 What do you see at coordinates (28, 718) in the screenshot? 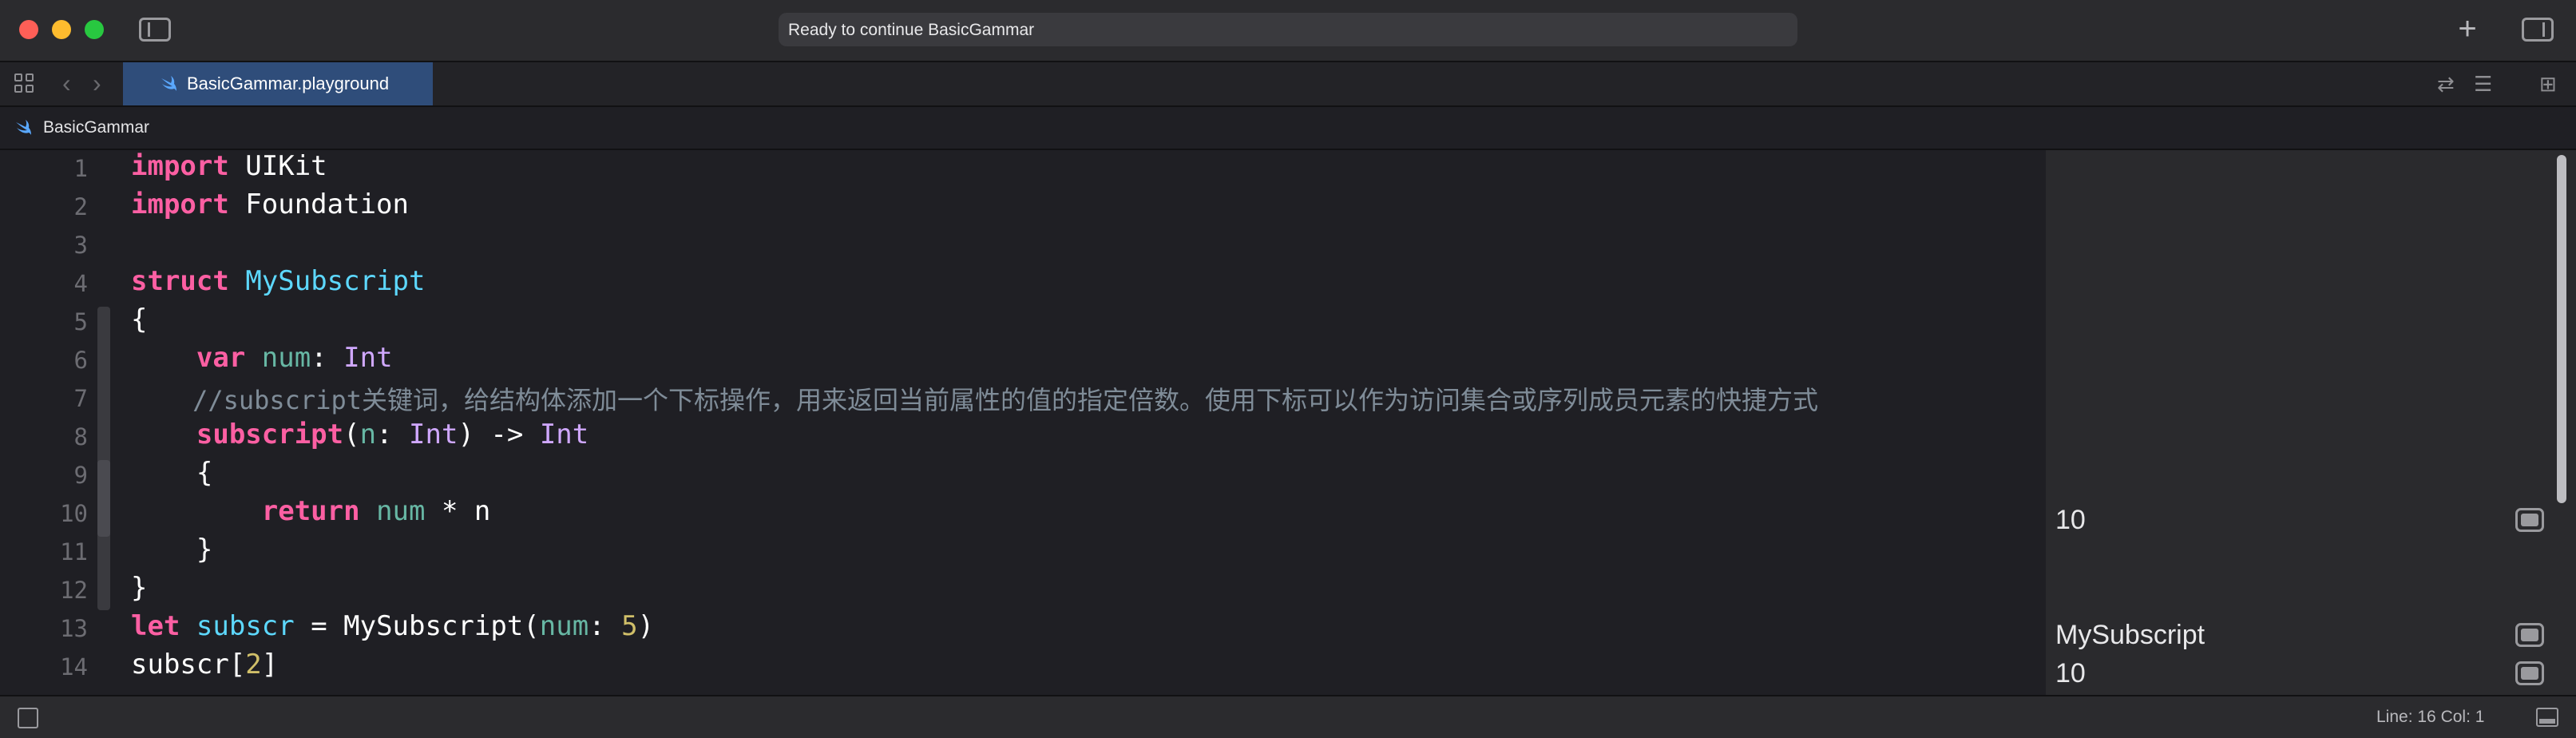
I see `debug-area-toggle-icon` at bounding box center [28, 718].